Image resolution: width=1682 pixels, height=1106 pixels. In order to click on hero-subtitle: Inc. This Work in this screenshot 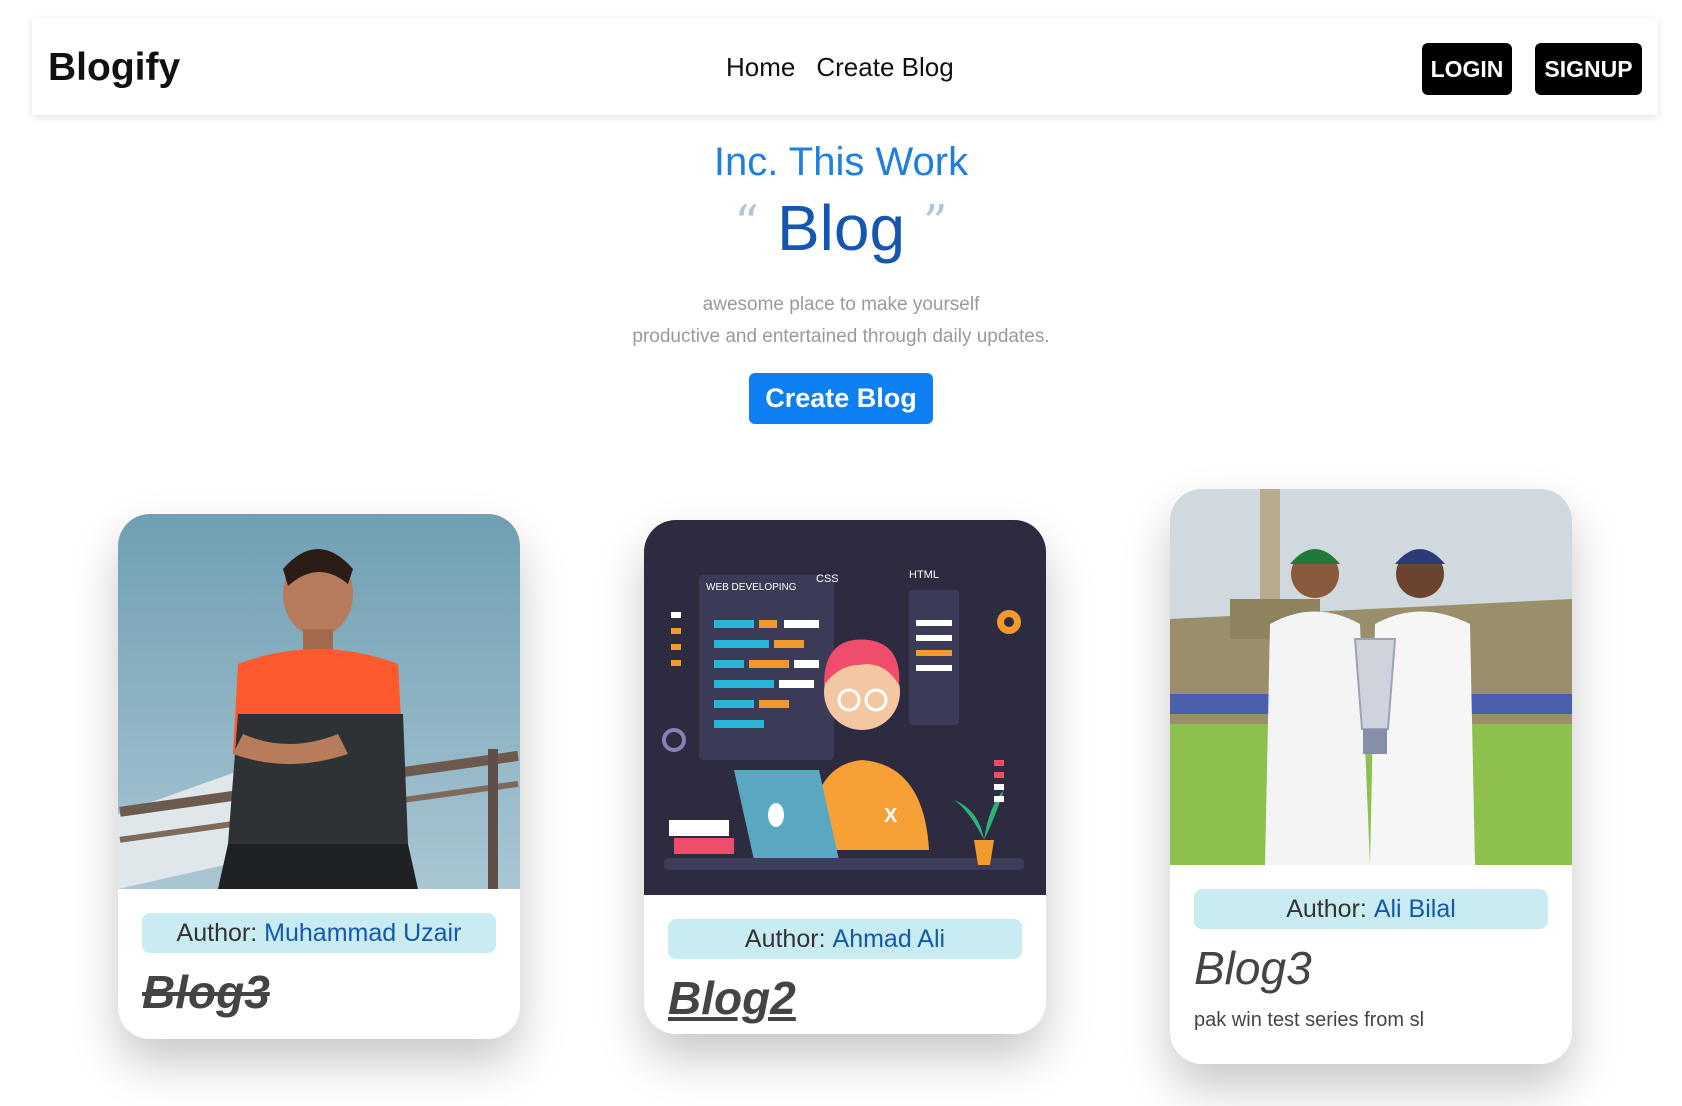, I will do `click(841, 162)`.